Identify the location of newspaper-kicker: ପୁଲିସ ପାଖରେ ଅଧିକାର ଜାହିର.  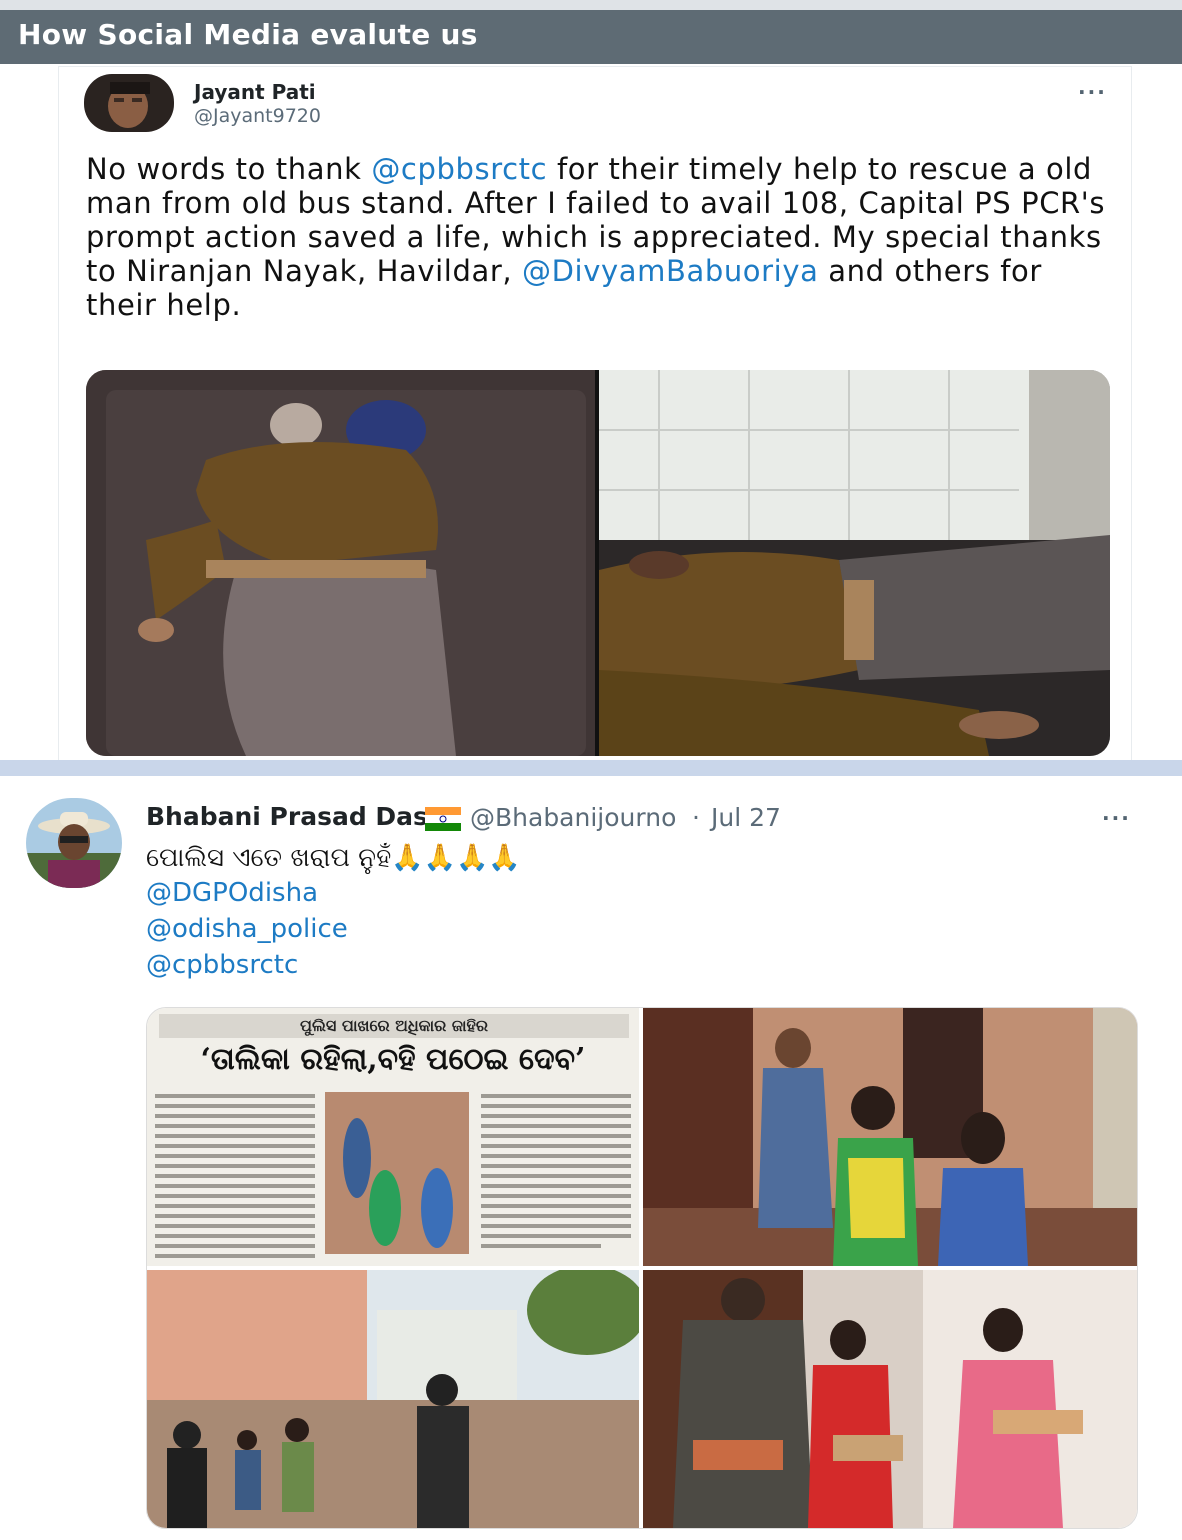
(394, 1026).